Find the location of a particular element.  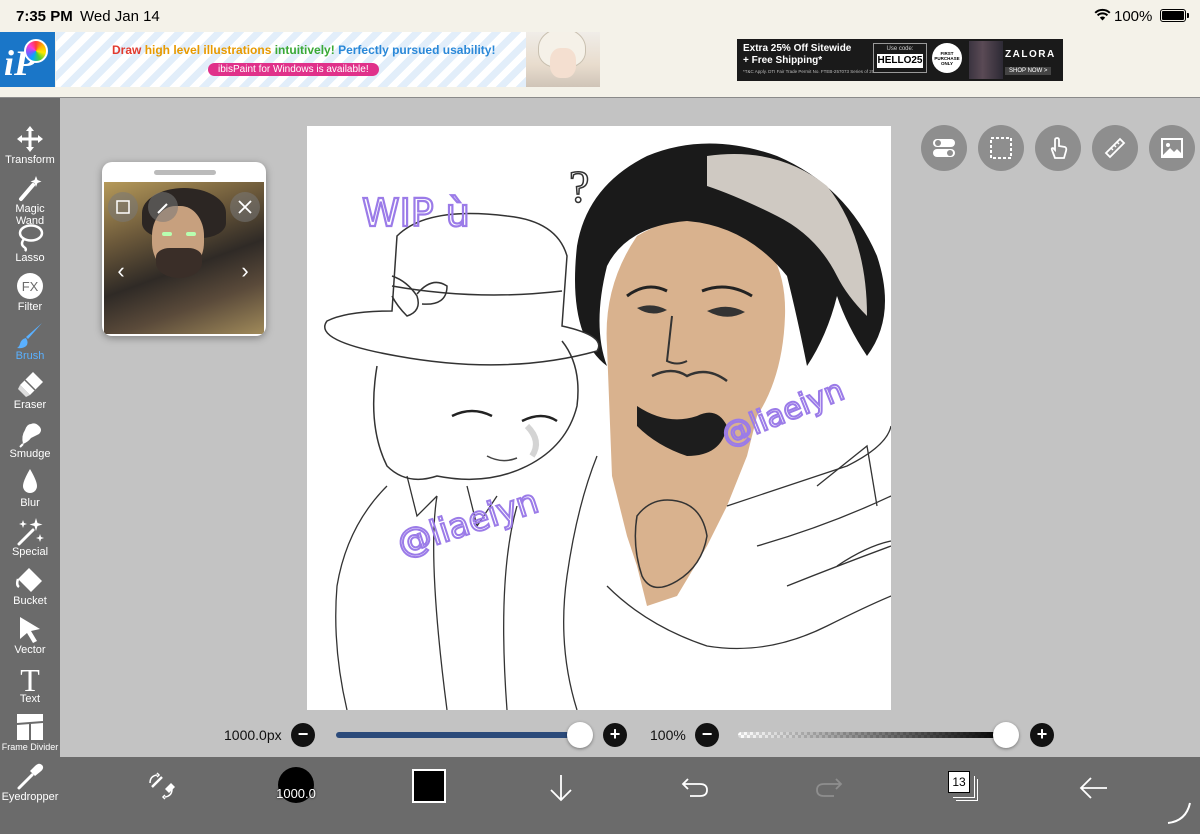

eraser-icon is located at coordinates (30, 384).